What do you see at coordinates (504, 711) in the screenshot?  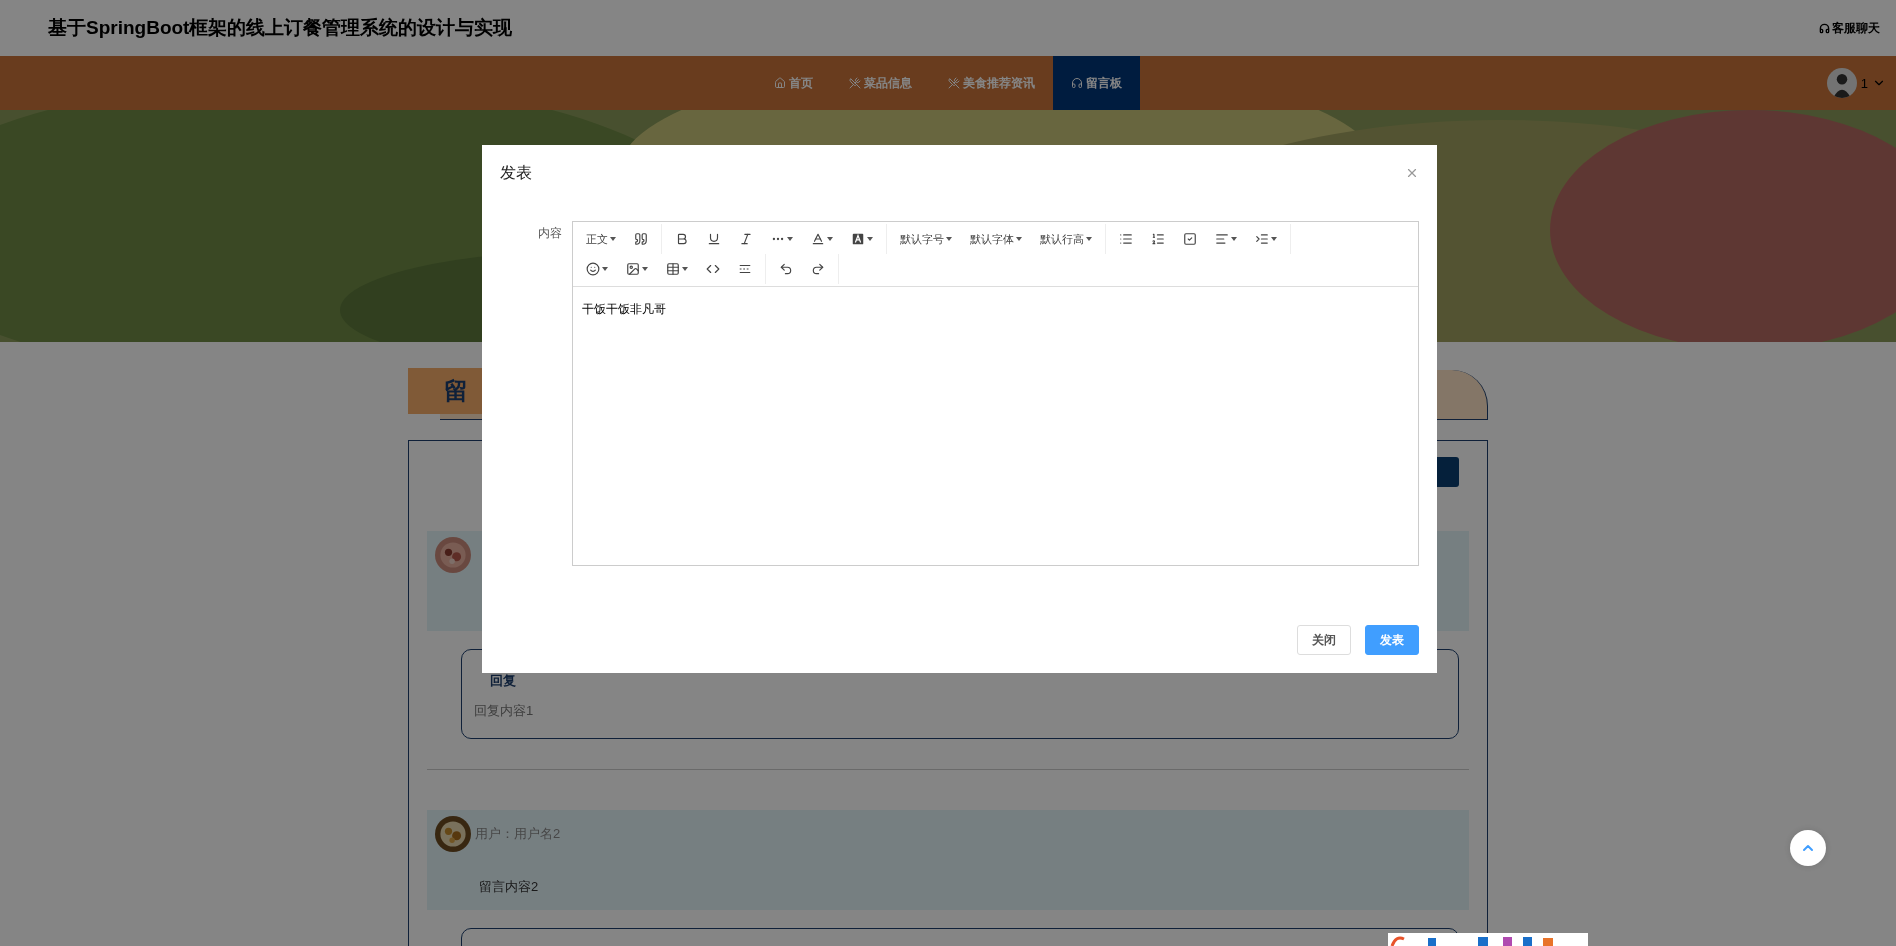 I see `reply-text: 回复内容1` at bounding box center [504, 711].